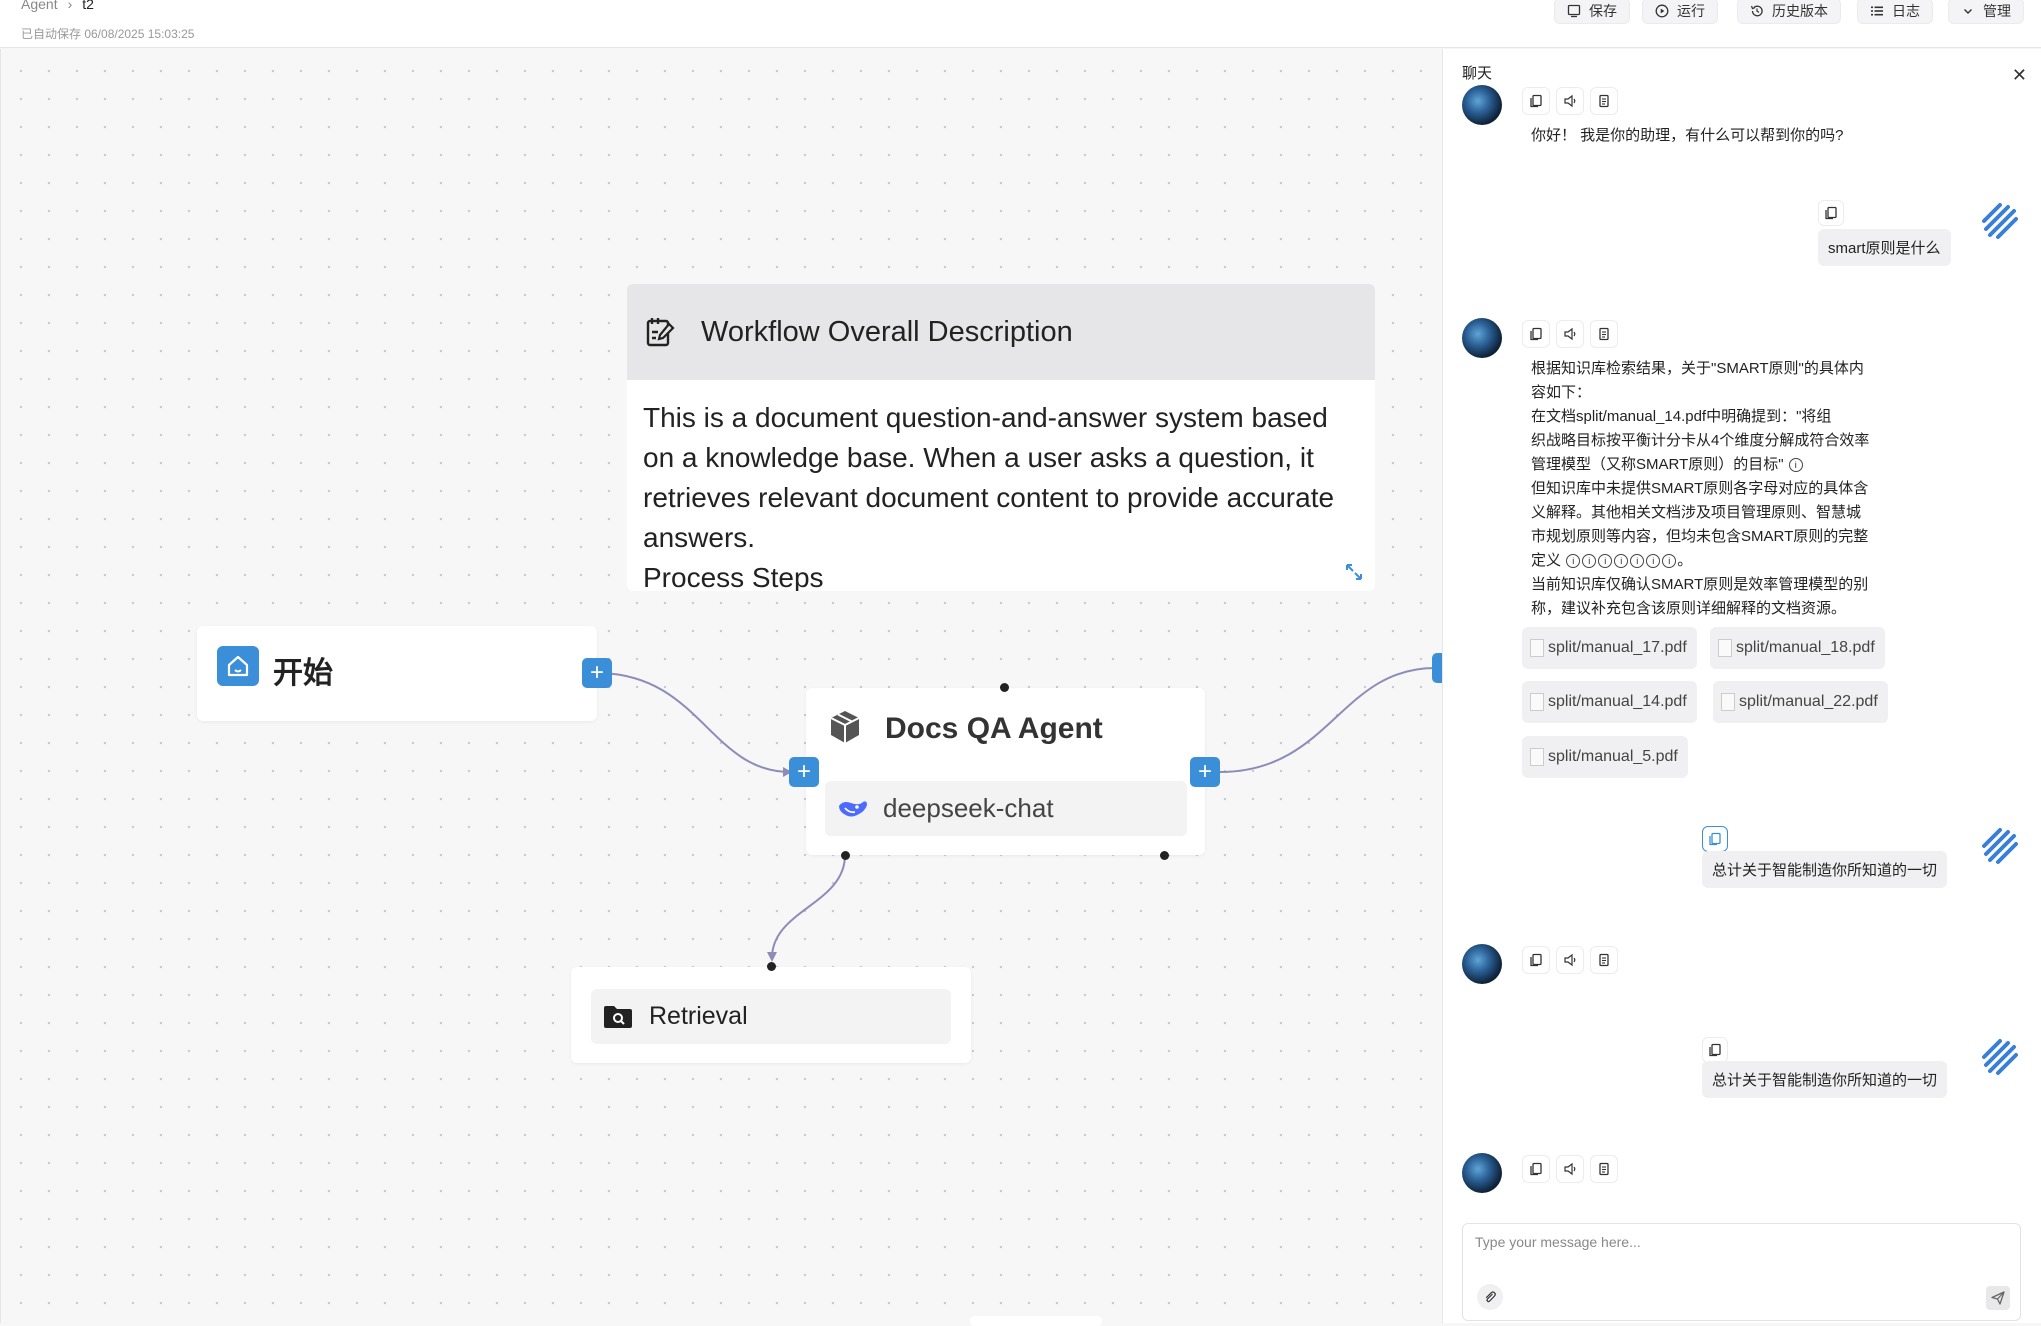 The image size is (2041, 1326). I want to click on play-circle-icon, so click(1662, 11).